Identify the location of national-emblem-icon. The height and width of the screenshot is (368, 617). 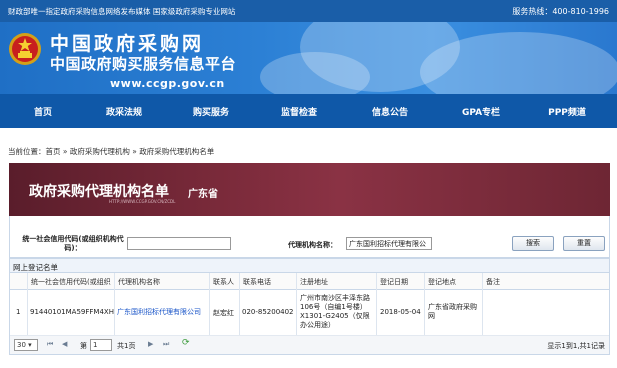
(25, 49).